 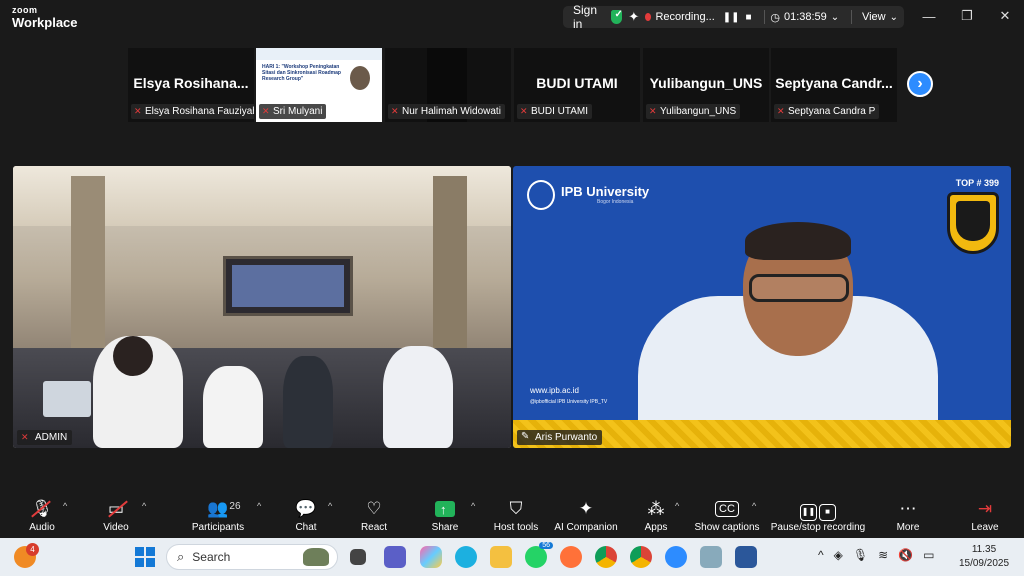 I want to click on notification-badge: 4, so click(x=32, y=549).